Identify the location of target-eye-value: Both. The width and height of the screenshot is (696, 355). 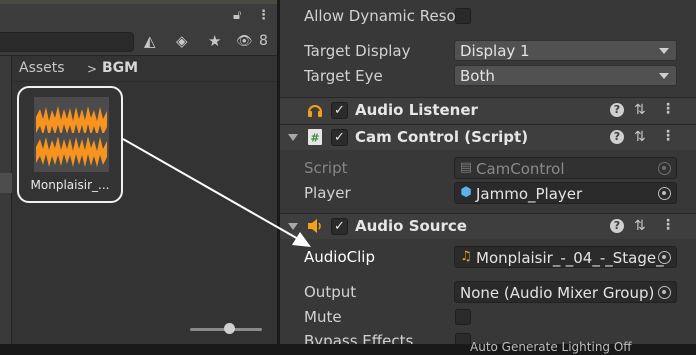
(477, 76).